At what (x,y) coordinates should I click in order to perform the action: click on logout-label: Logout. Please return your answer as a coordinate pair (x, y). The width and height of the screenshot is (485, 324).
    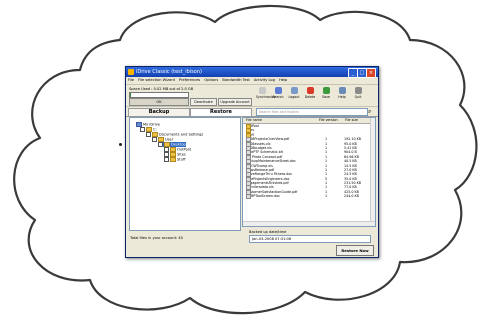
    Looking at the image, I should click on (294, 97).